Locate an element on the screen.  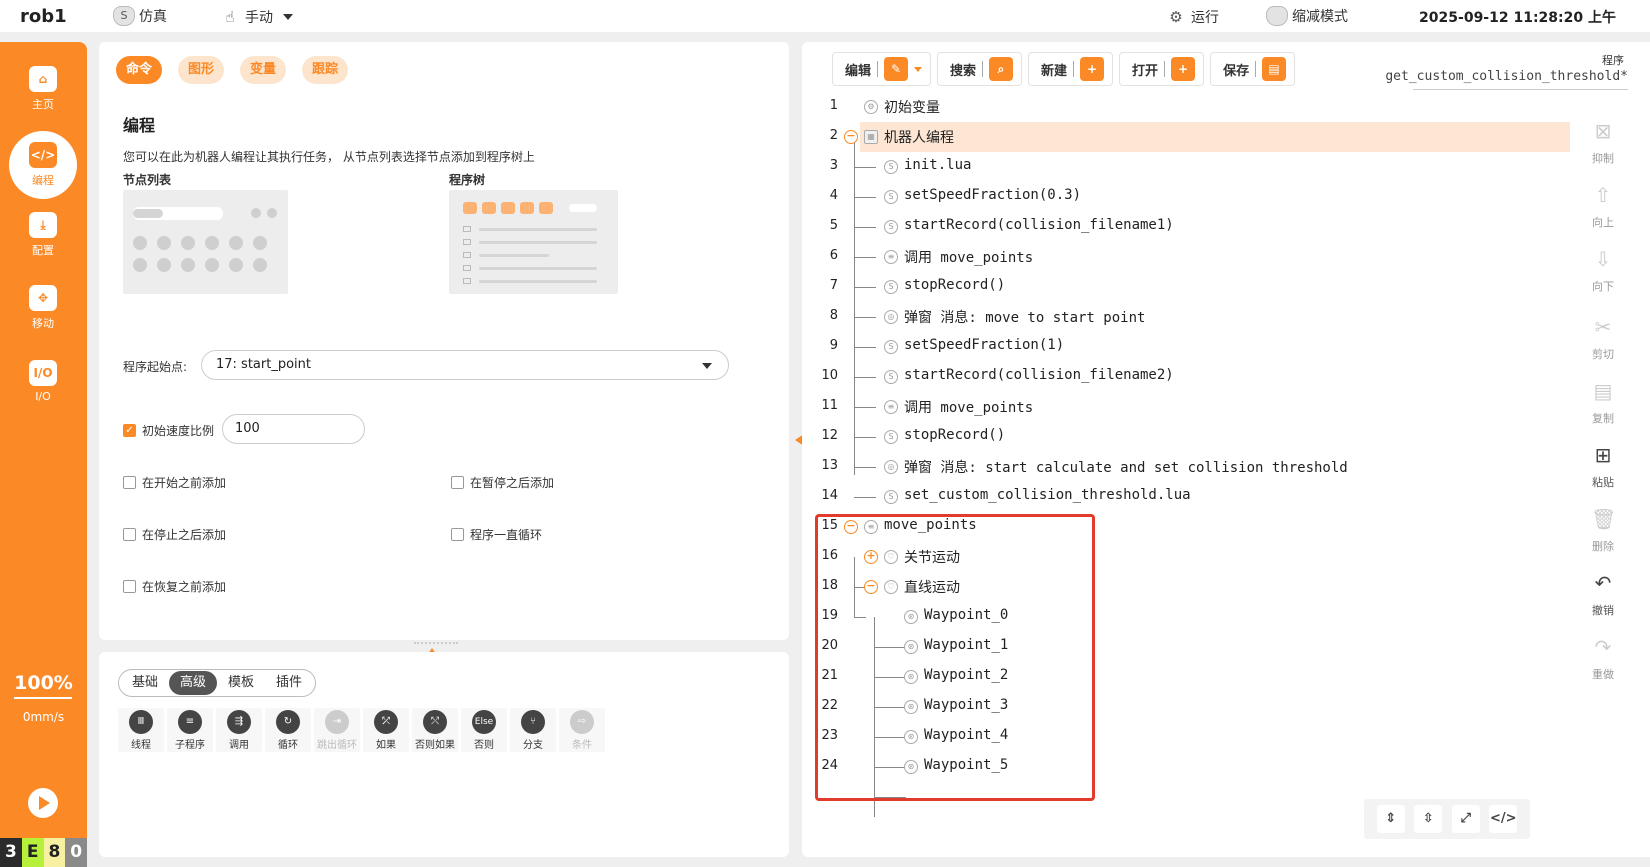
option-after-pause: 在暂停之后添加 is located at coordinates (502, 482).